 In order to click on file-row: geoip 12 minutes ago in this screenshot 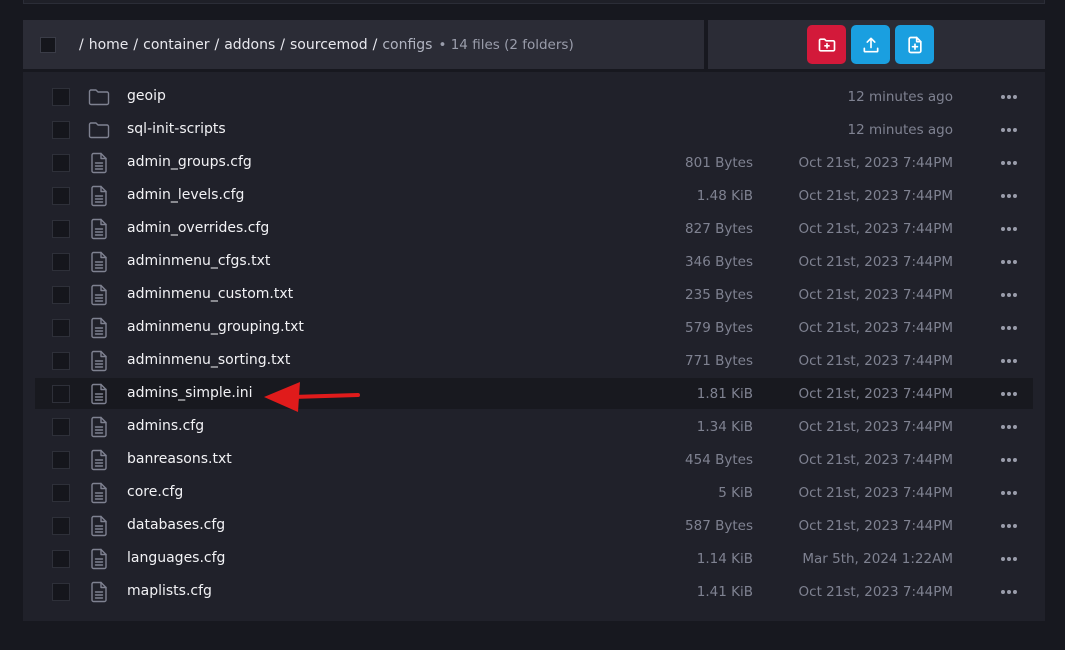, I will do `click(534, 96)`.